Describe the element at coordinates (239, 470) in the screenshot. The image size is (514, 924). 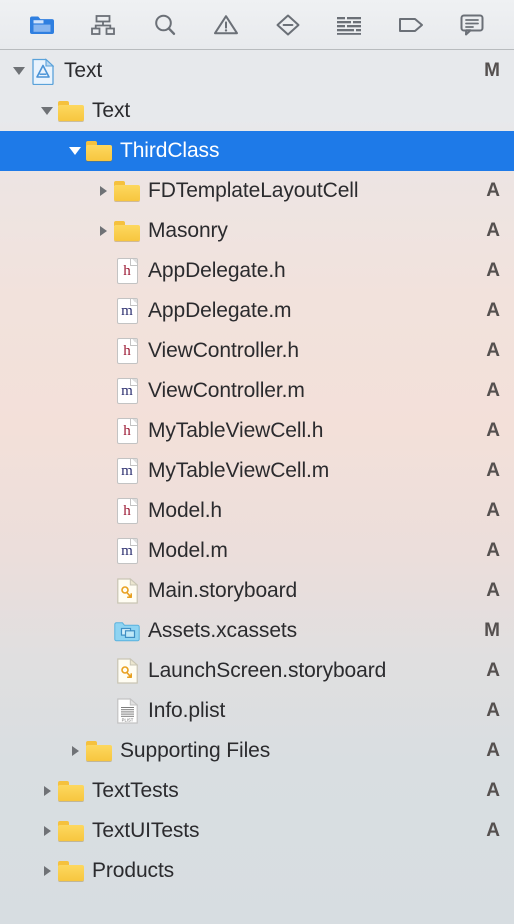
I see `tree-row-label: MyTableViewCell.m` at that location.